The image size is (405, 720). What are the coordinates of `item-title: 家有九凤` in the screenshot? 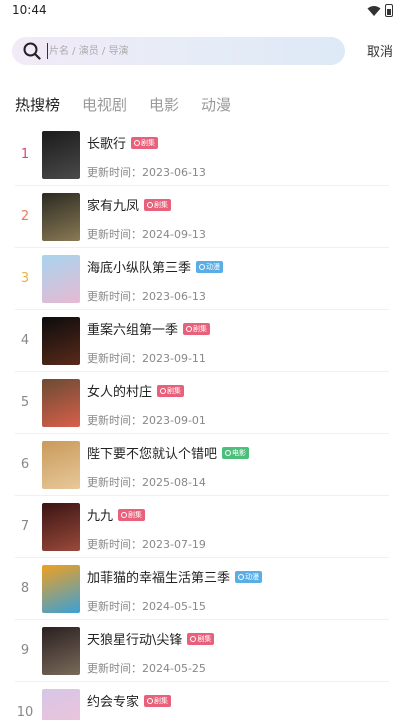 It's located at (113, 204).